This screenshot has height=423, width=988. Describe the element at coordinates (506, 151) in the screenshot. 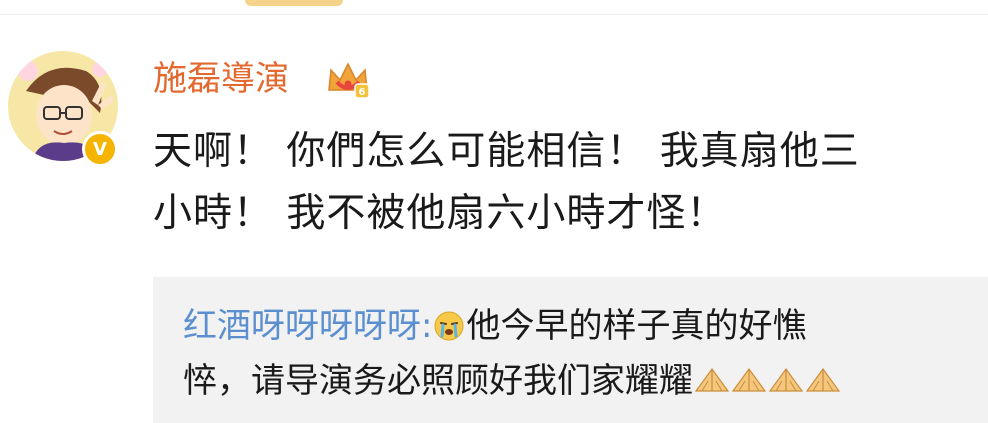

I see `comment-text-line-1: 天啊！ 你們怎么可能相信！ 我真扇他三` at that location.